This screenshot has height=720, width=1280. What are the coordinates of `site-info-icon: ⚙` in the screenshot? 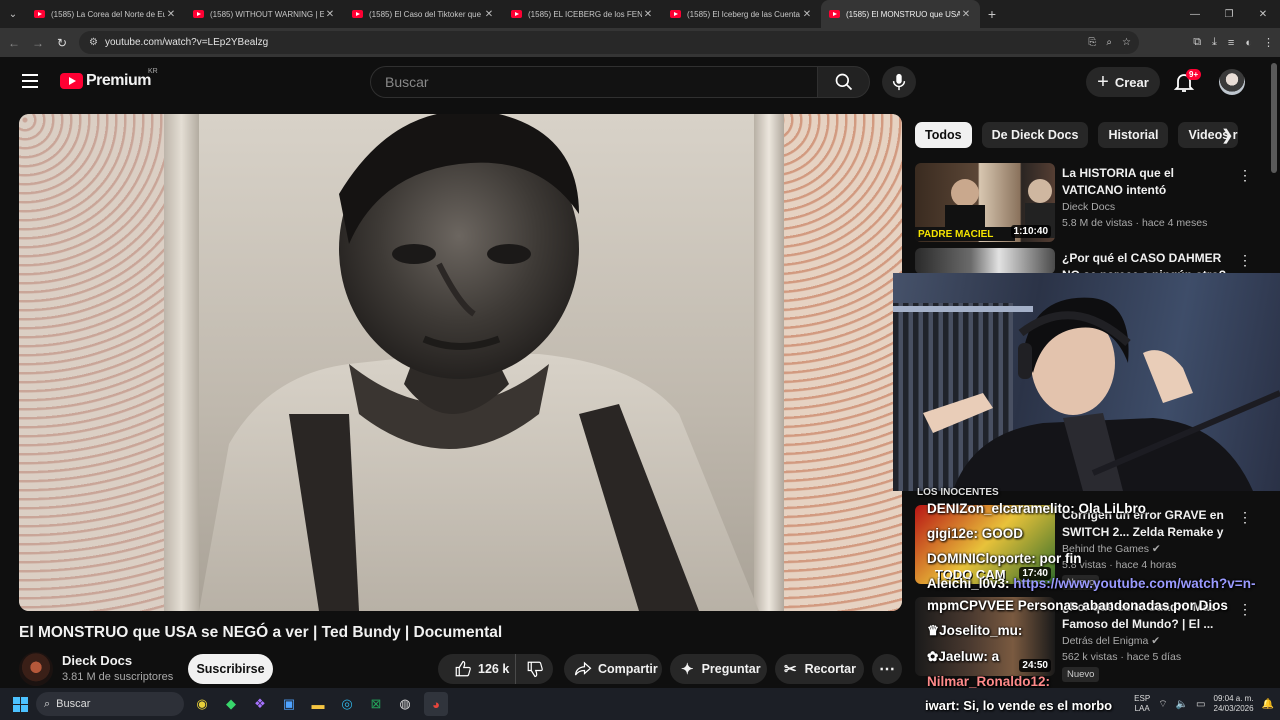 It's located at (93, 42).